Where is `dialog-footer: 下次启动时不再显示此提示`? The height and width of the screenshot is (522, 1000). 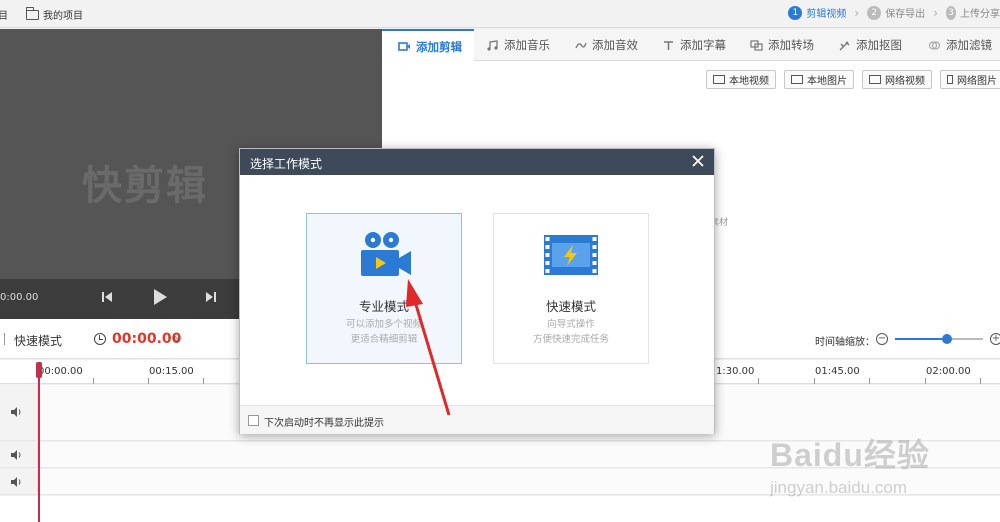 dialog-footer: 下次启动时不再显示此提示 is located at coordinates (477, 419).